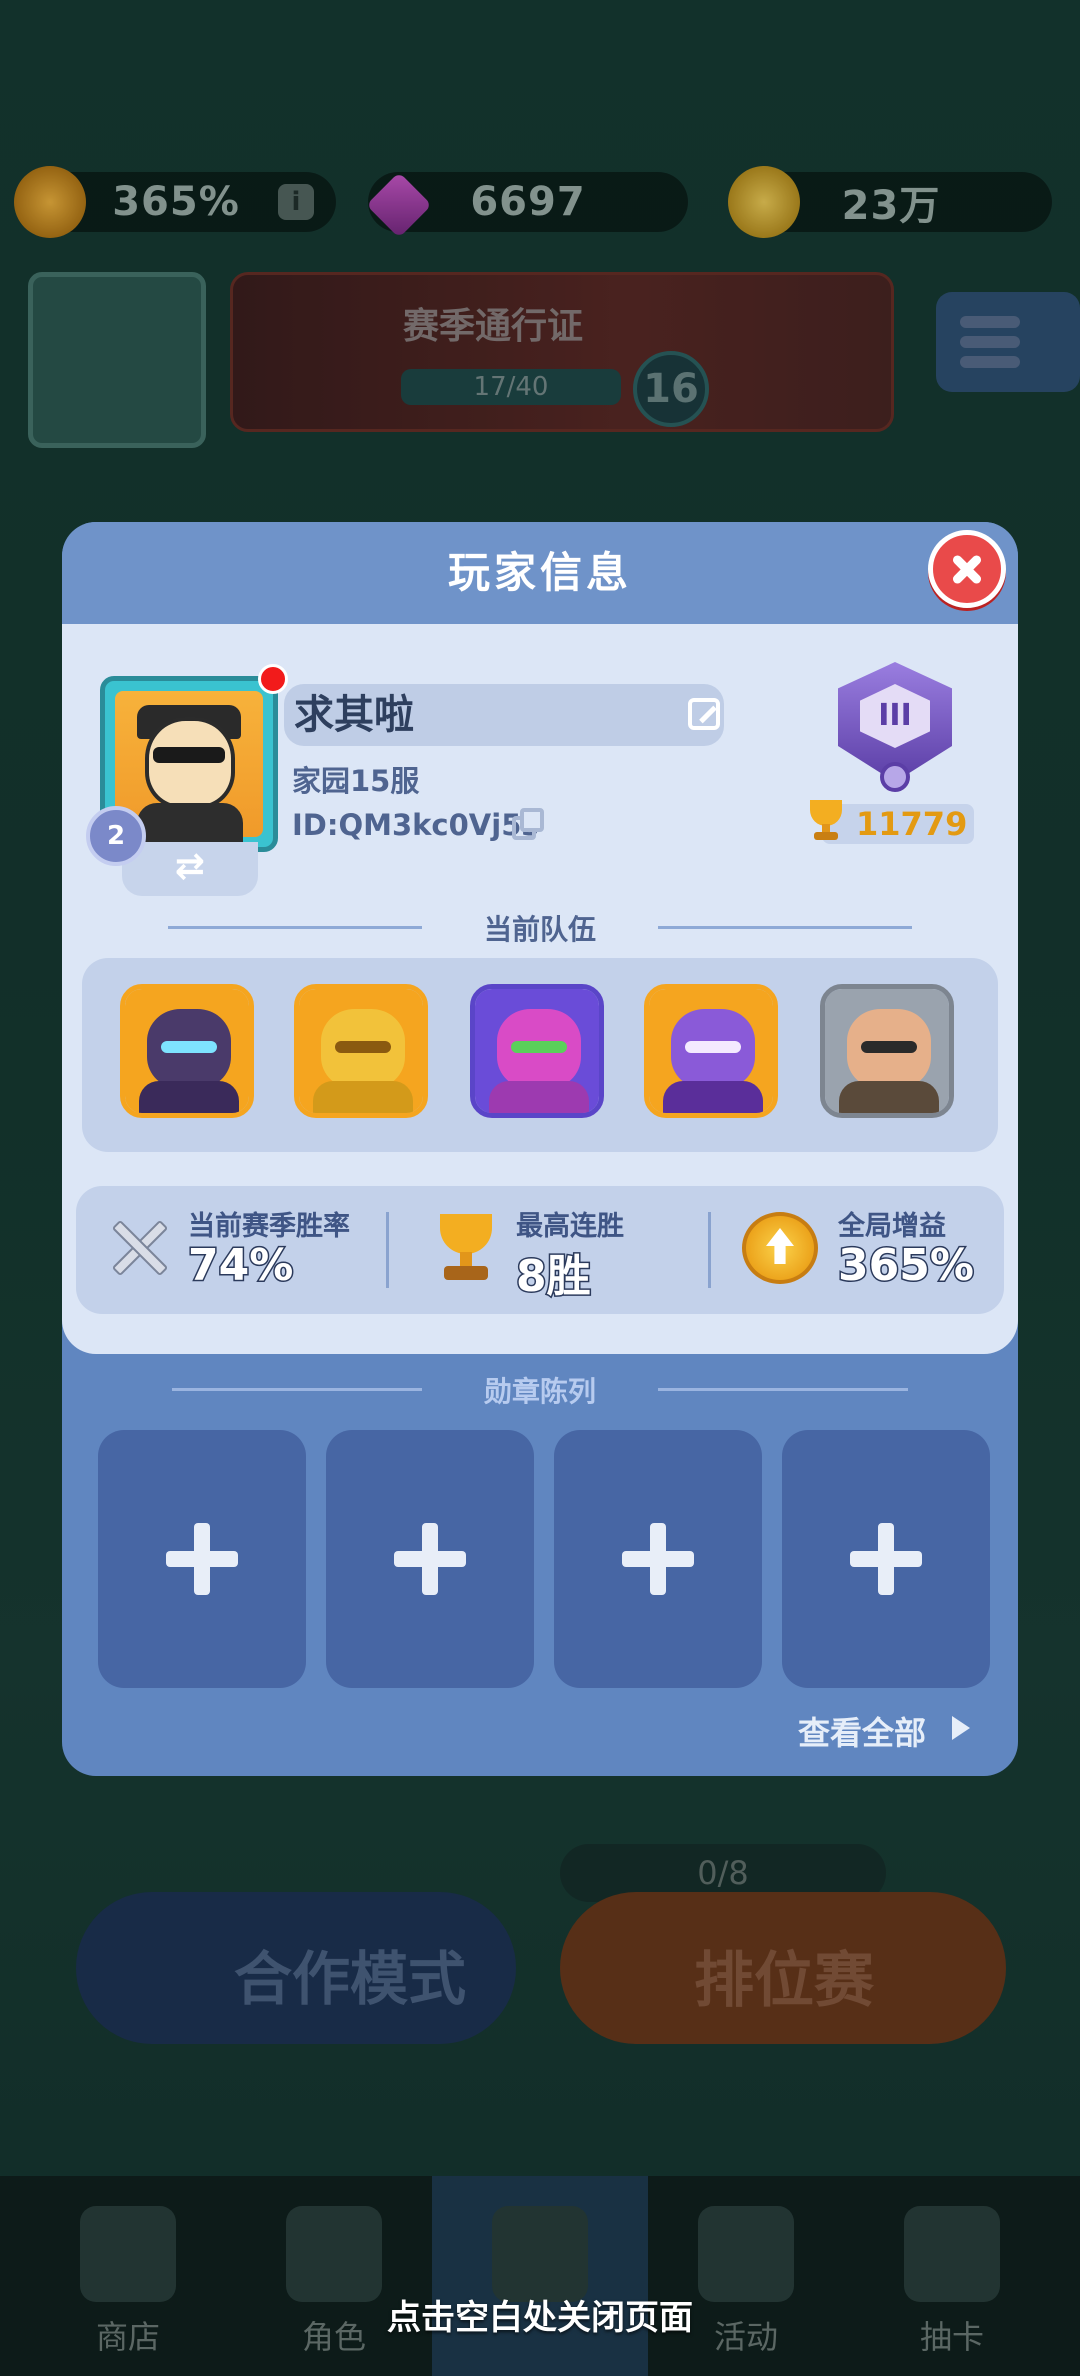 The width and height of the screenshot is (1080, 2376). I want to click on rank-badge: III, so click(895, 732).